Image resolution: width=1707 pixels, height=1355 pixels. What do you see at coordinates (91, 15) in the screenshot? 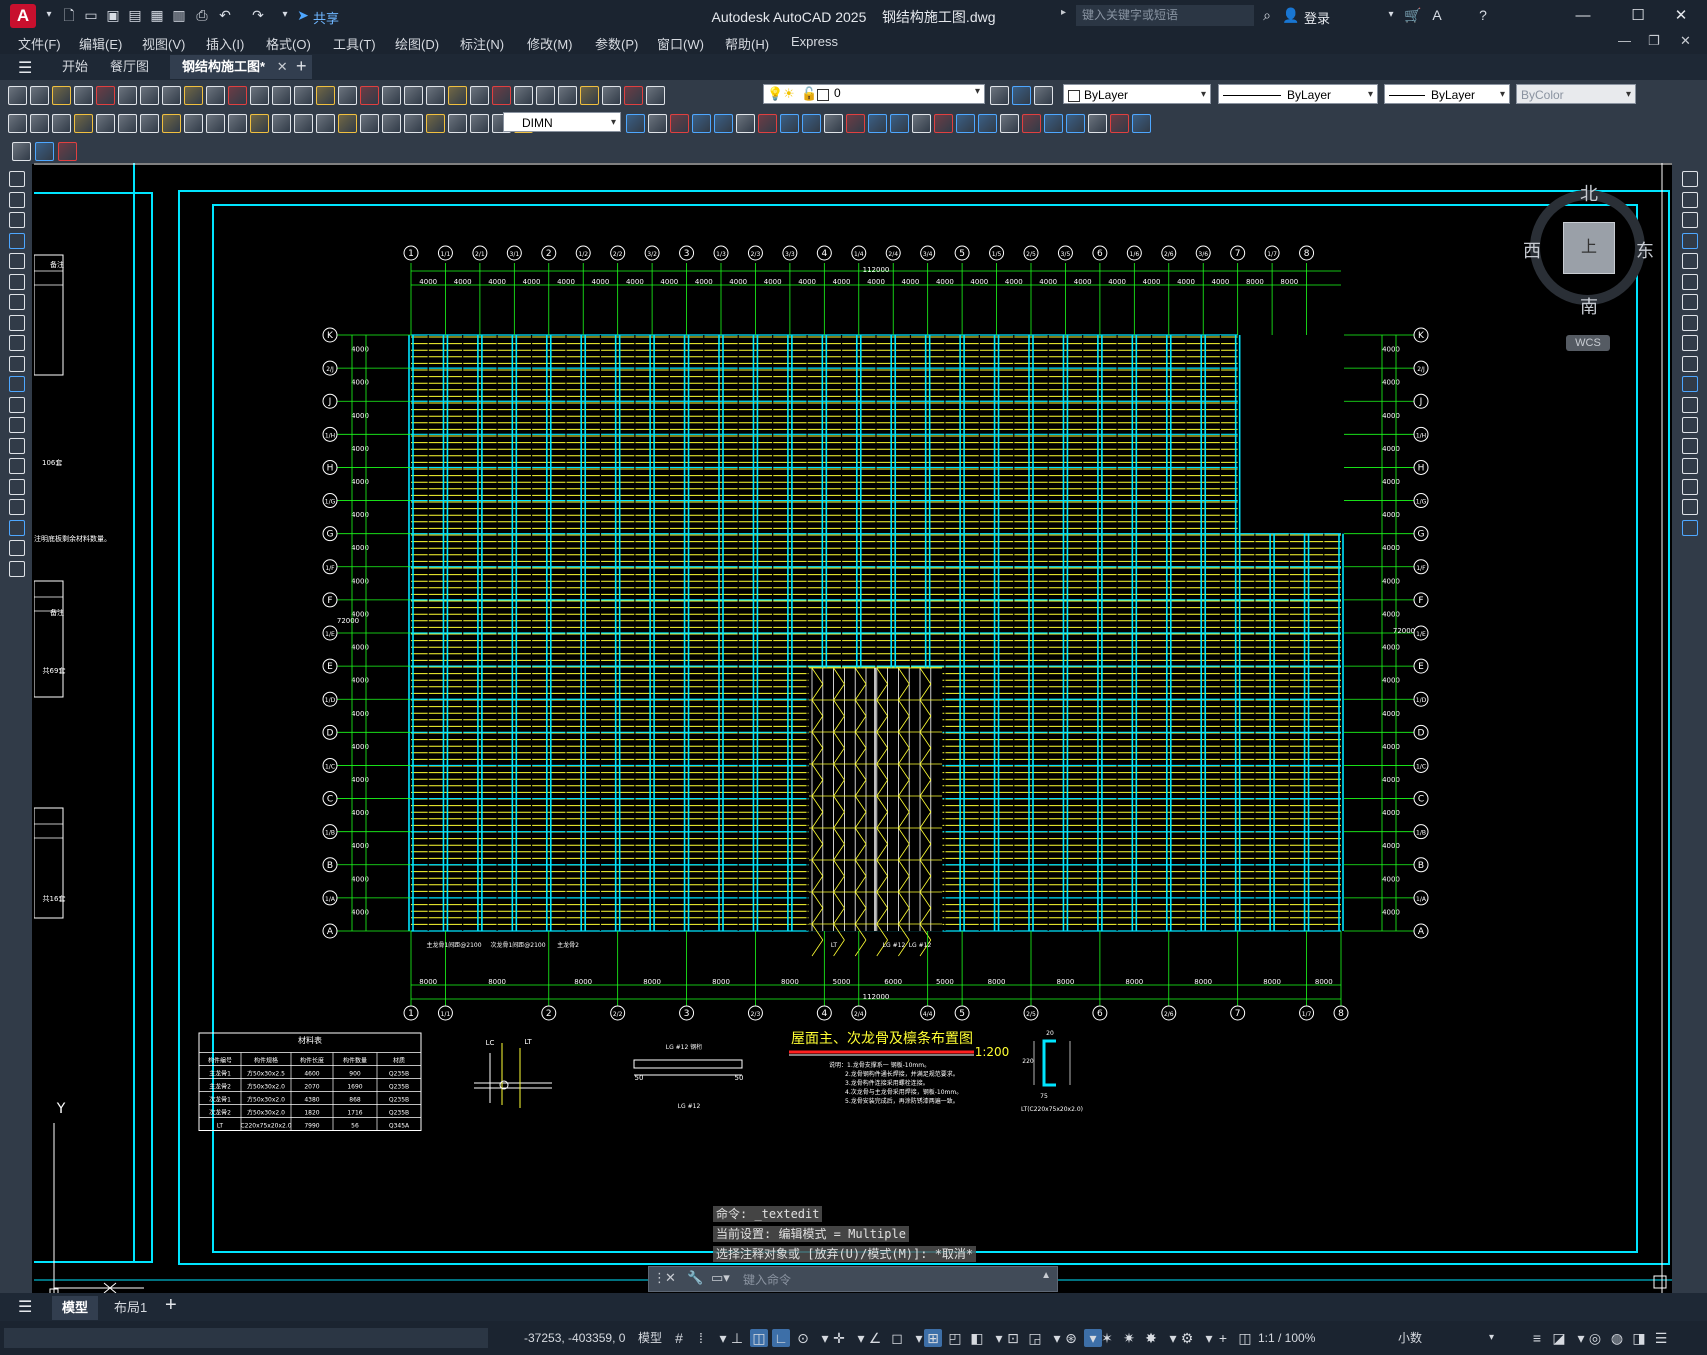
I see `open-icon: ▭` at bounding box center [91, 15].